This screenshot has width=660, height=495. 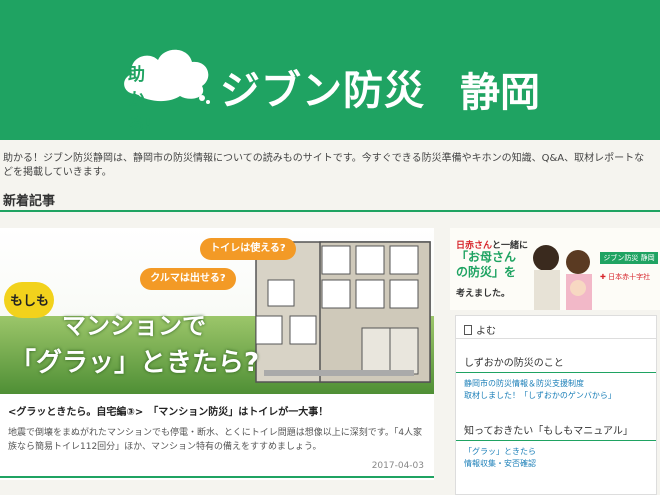 What do you see at coordinates (480, 329) in the screenshot?
I see `sidebox-head: よむ` at bounding box center [480, 329].